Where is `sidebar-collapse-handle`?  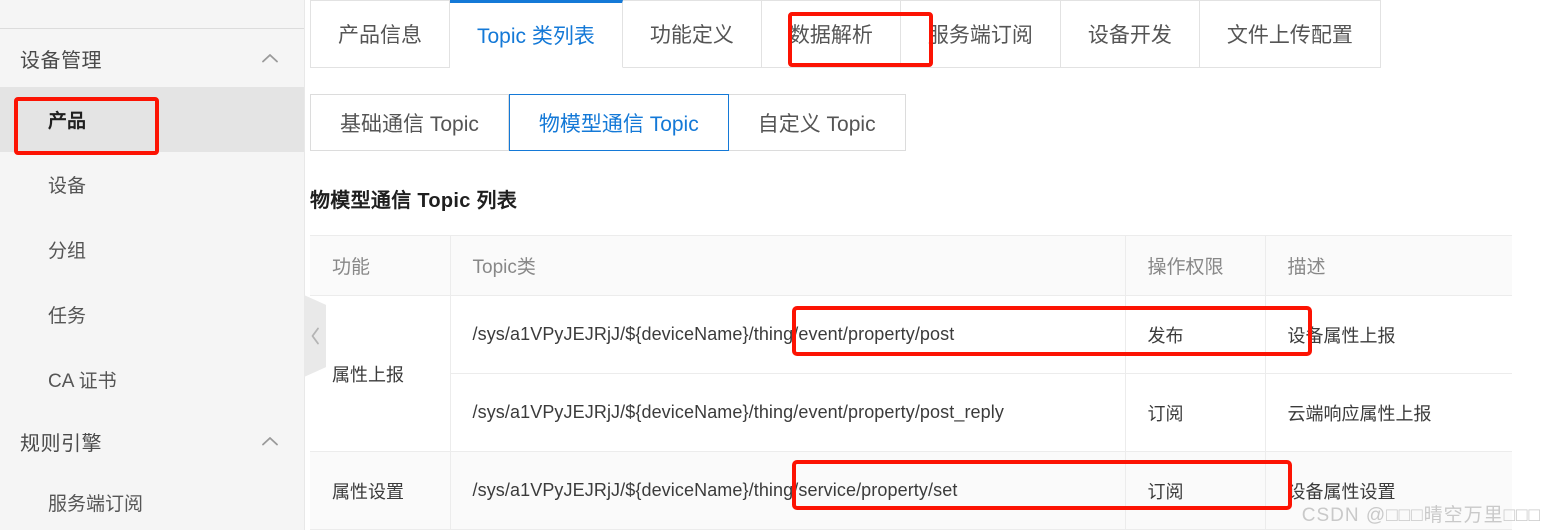
sidebar-collapse-handle is located at coordinates (315, 336).